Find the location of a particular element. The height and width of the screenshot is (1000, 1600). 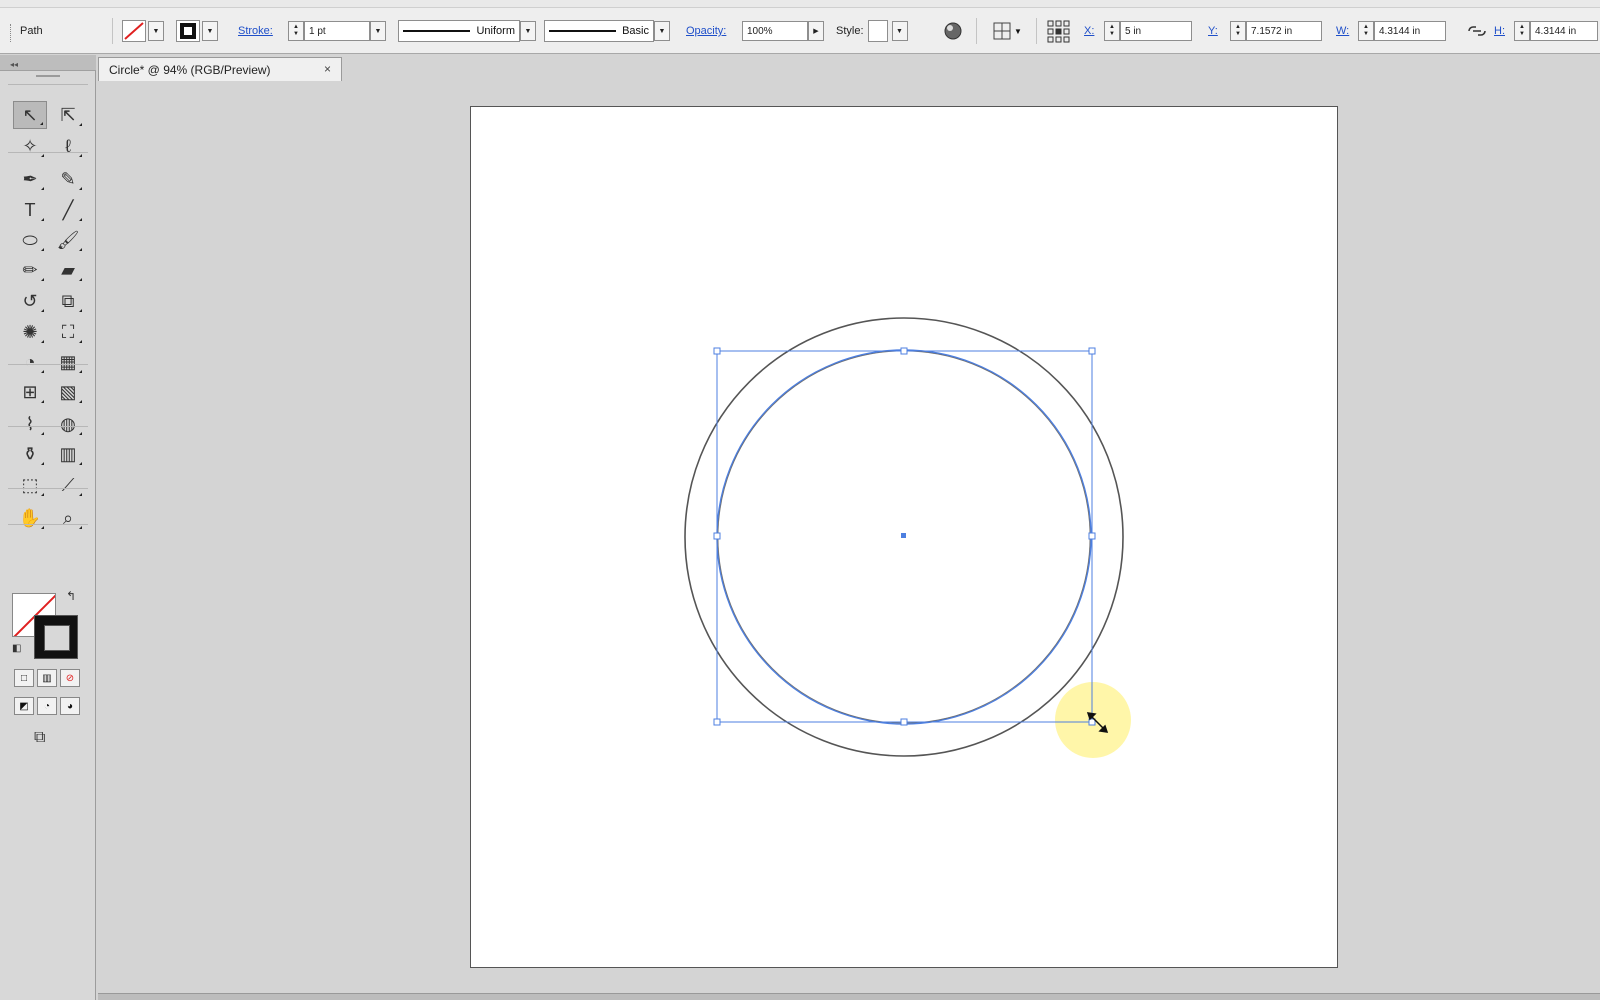

magic-wand-tool: ✧ is located at coordinates (30, 146).